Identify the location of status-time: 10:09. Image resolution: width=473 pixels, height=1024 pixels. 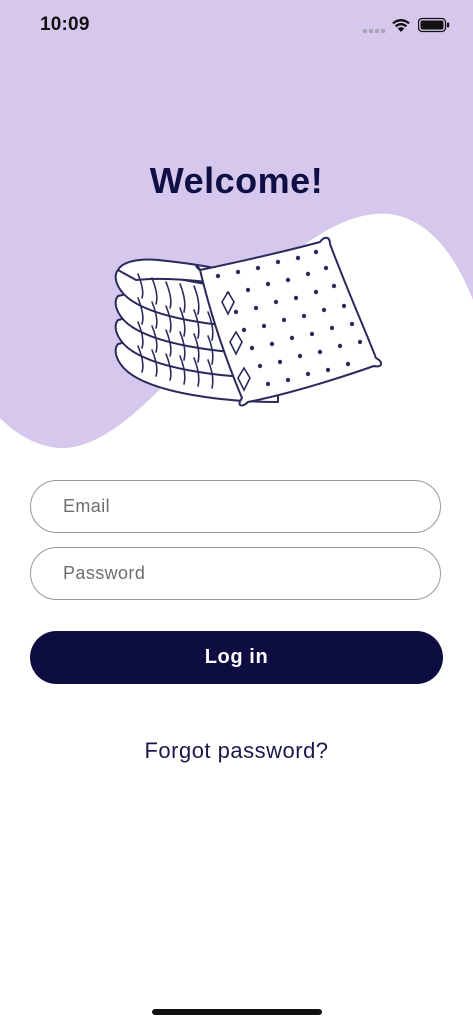
(65, 24).